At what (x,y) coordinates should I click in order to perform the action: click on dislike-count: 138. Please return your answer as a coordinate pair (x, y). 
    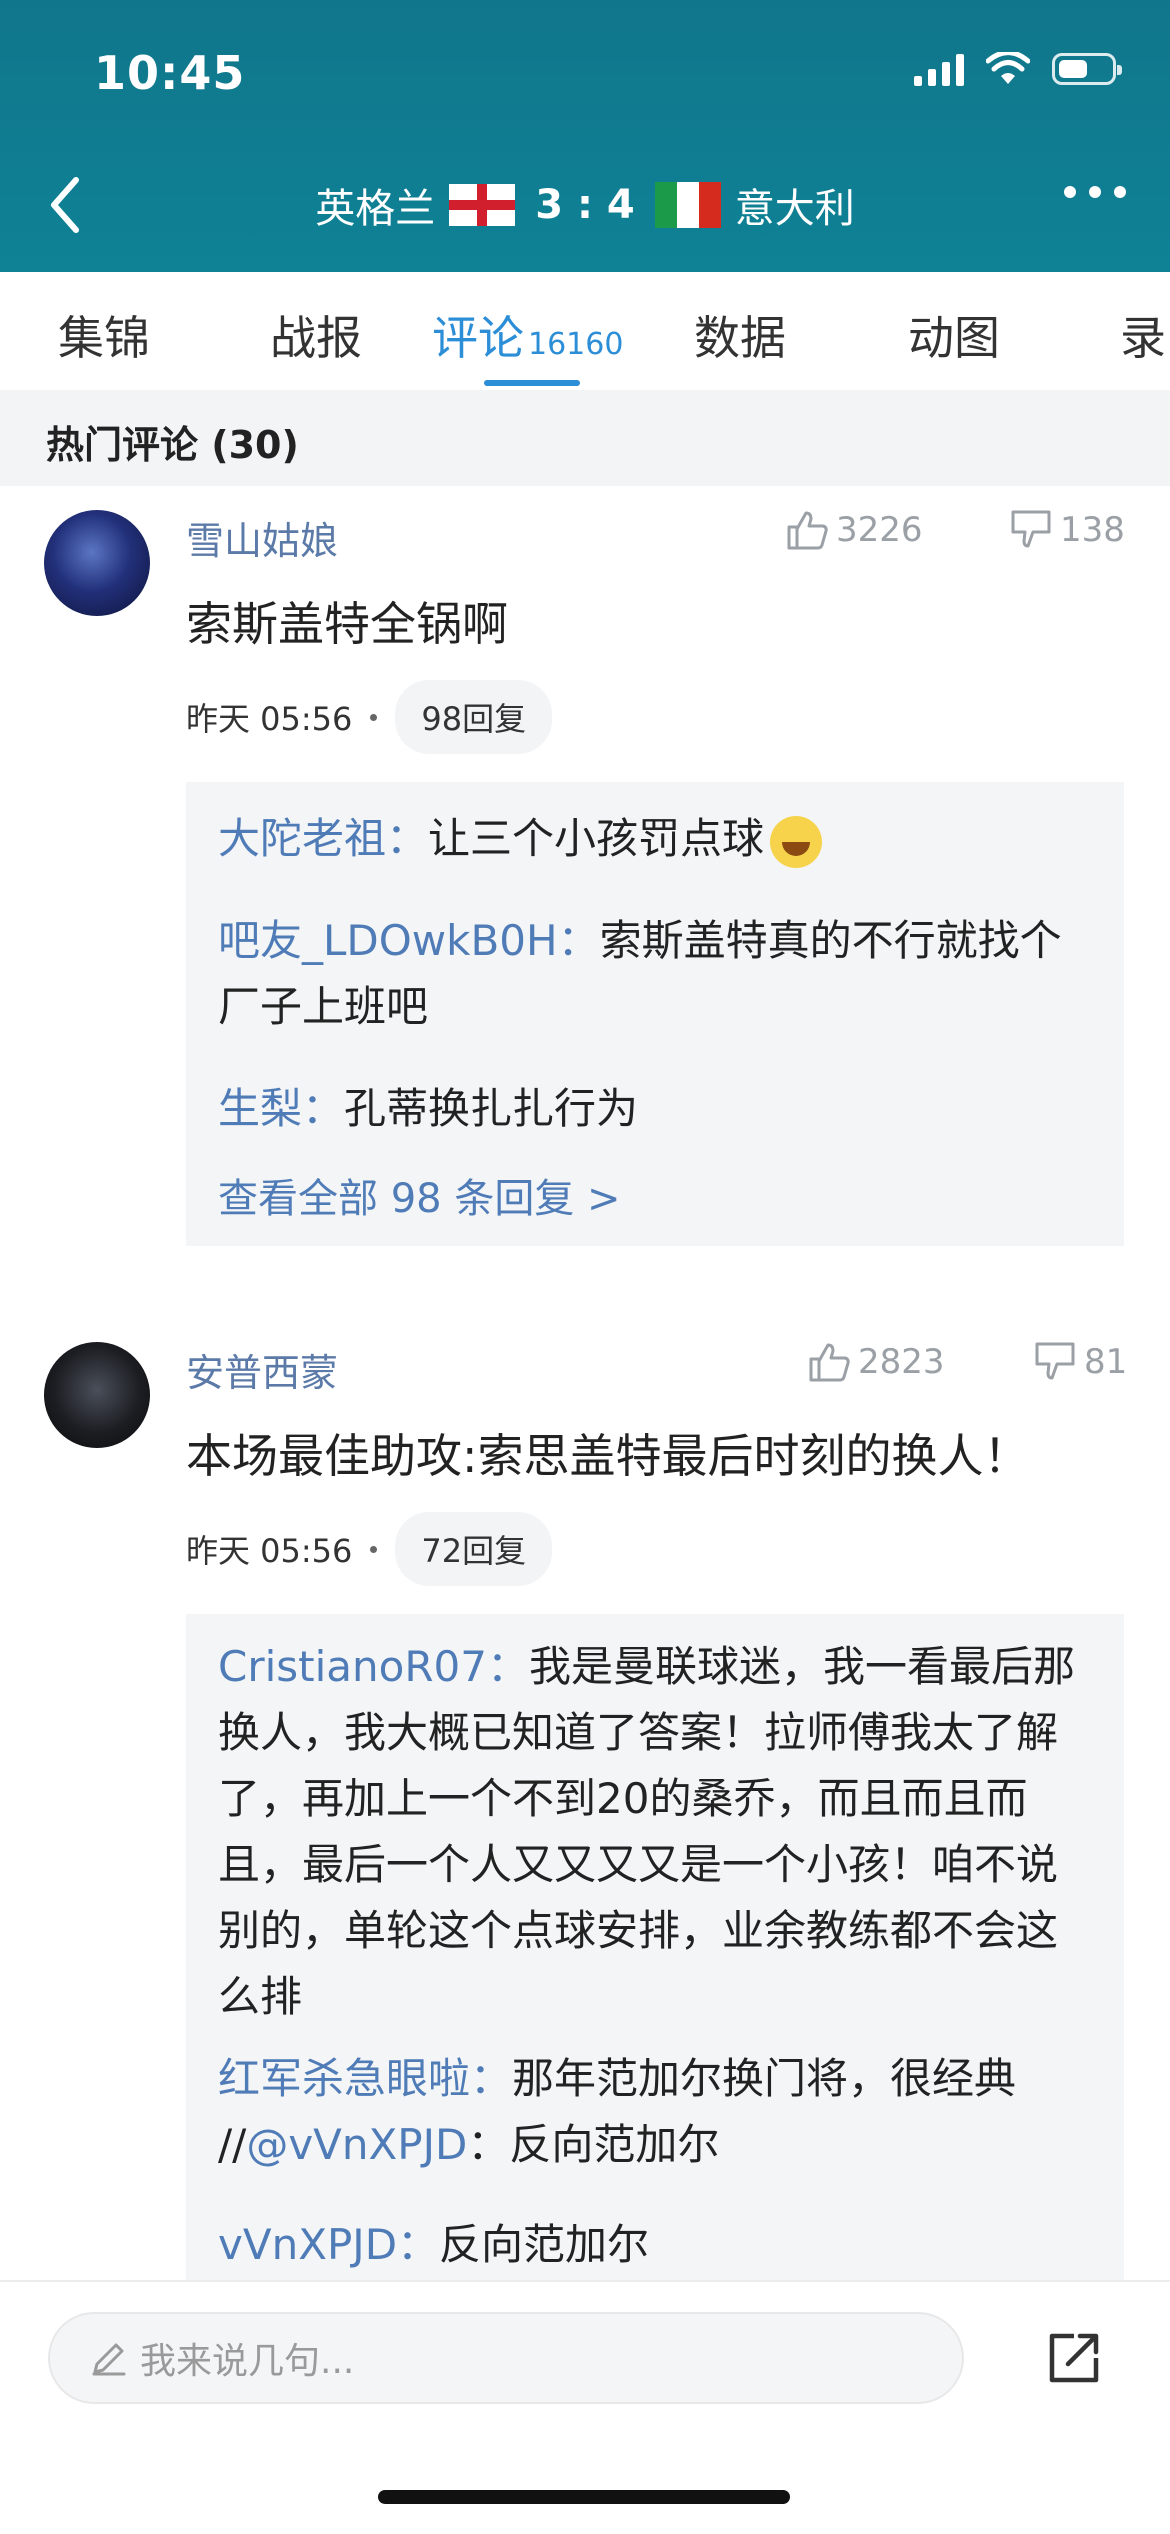
    Looking at the image, I should click on (1092, 530).